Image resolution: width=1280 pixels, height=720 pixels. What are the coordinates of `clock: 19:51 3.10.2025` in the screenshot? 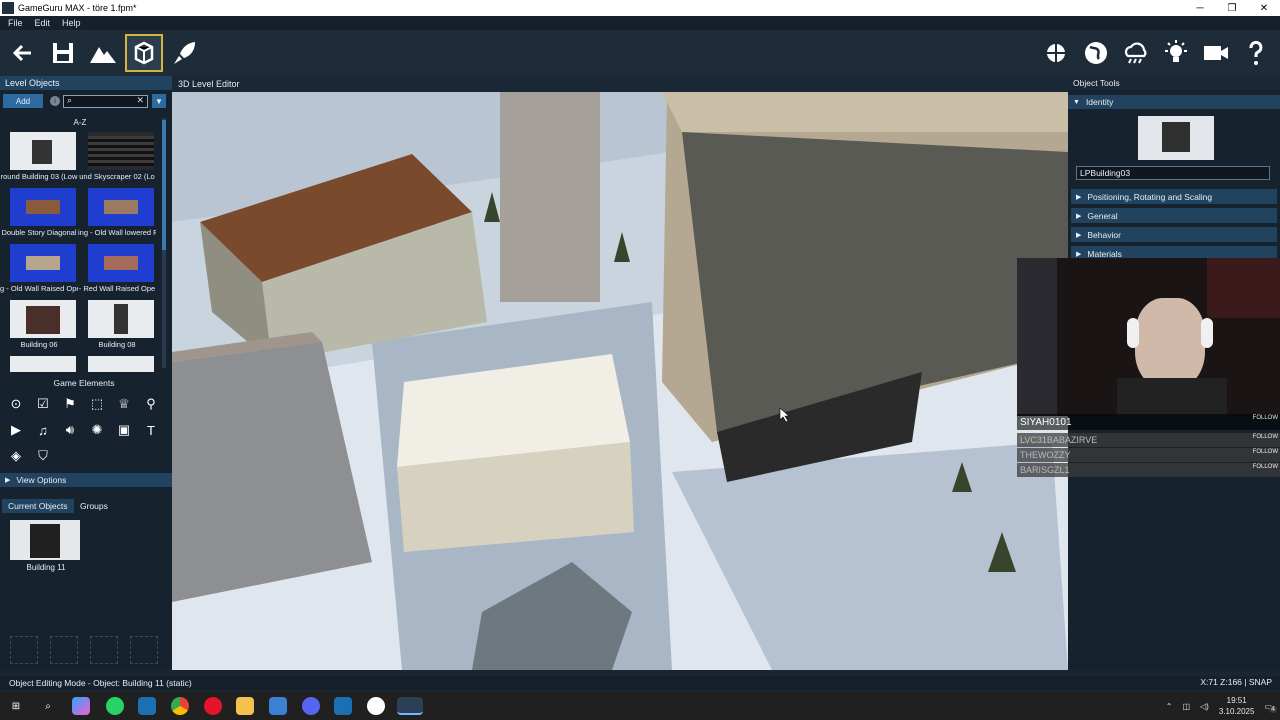 It's located at (1237, 706).